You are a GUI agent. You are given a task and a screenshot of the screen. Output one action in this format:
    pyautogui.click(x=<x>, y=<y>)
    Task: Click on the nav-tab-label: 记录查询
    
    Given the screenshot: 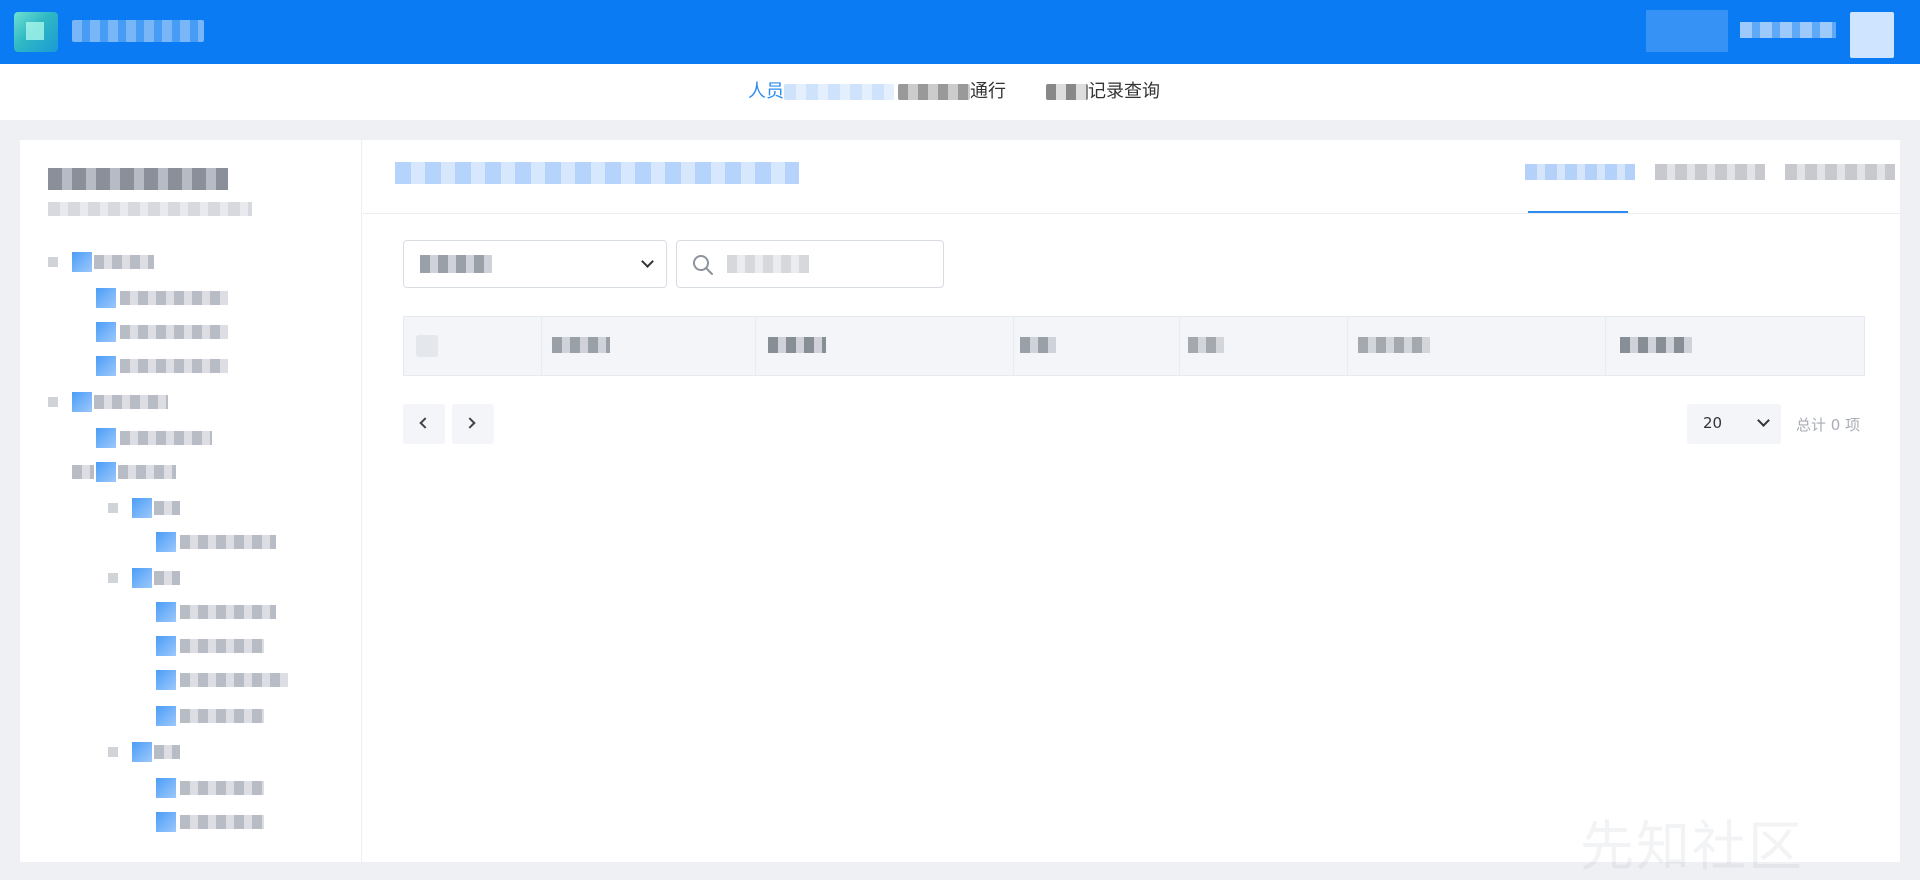 What is the action you would take?
    pyautogui.click(x=1124, y=91)
    